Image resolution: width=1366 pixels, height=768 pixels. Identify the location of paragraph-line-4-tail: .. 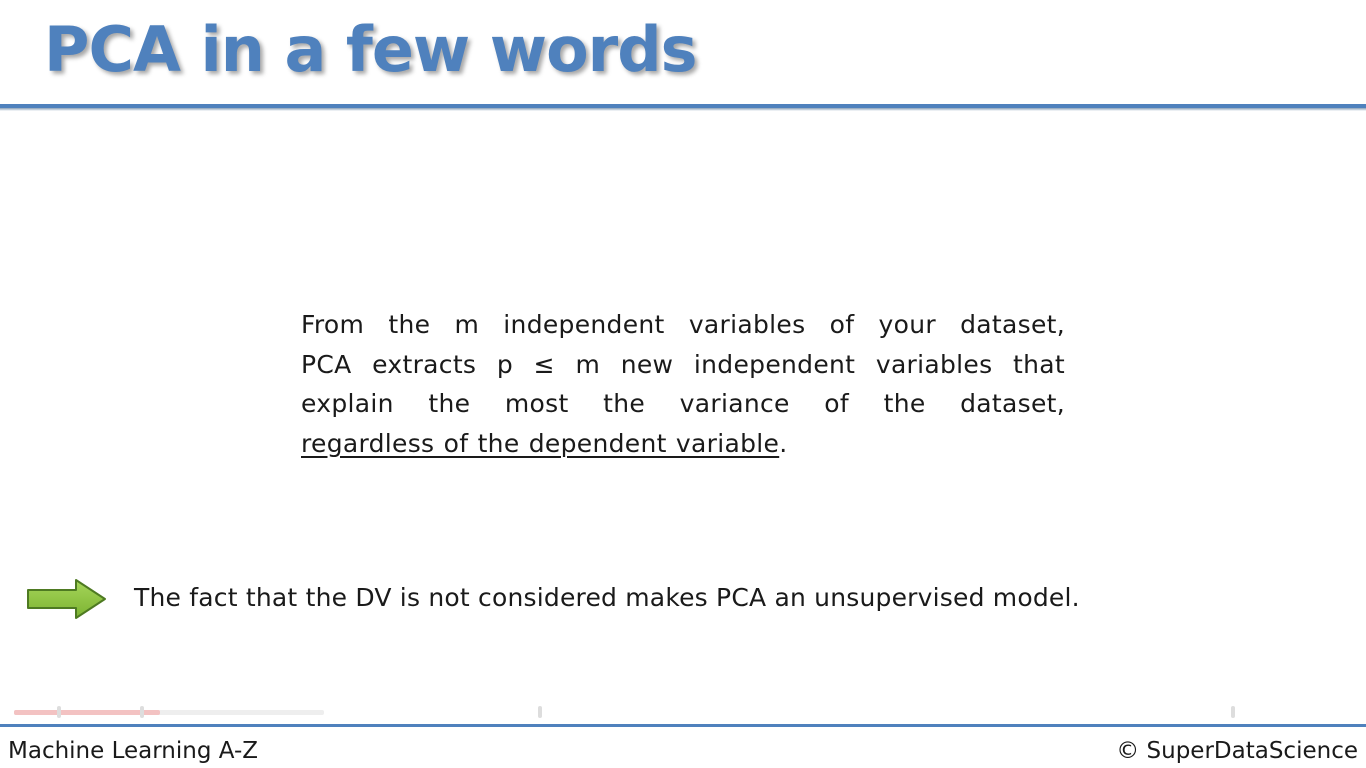
(783, 443).